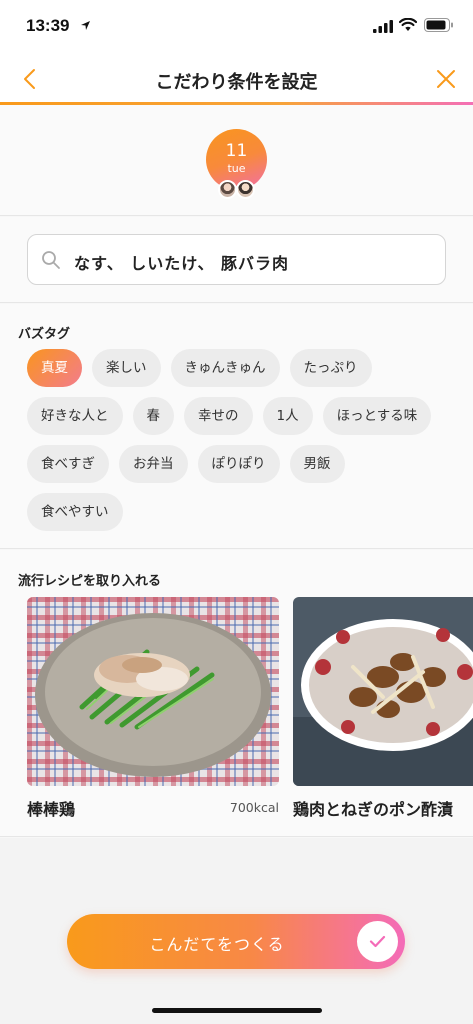  I want to click on buzz-tag-chip: 食べやすい, so click(75, 512).